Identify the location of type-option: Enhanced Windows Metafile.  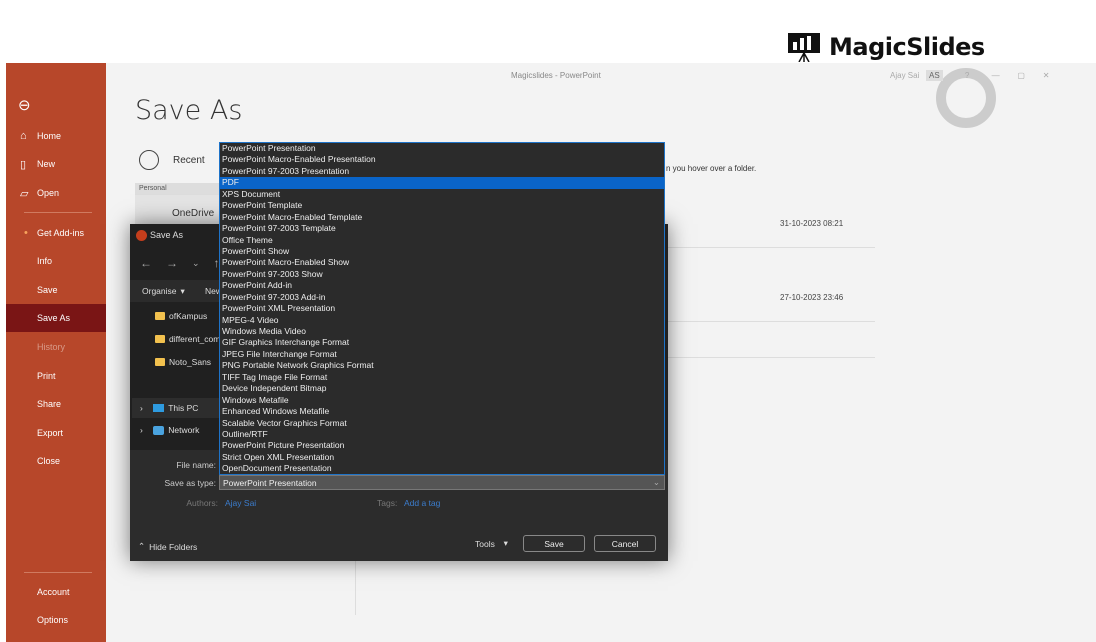
(442, 411).